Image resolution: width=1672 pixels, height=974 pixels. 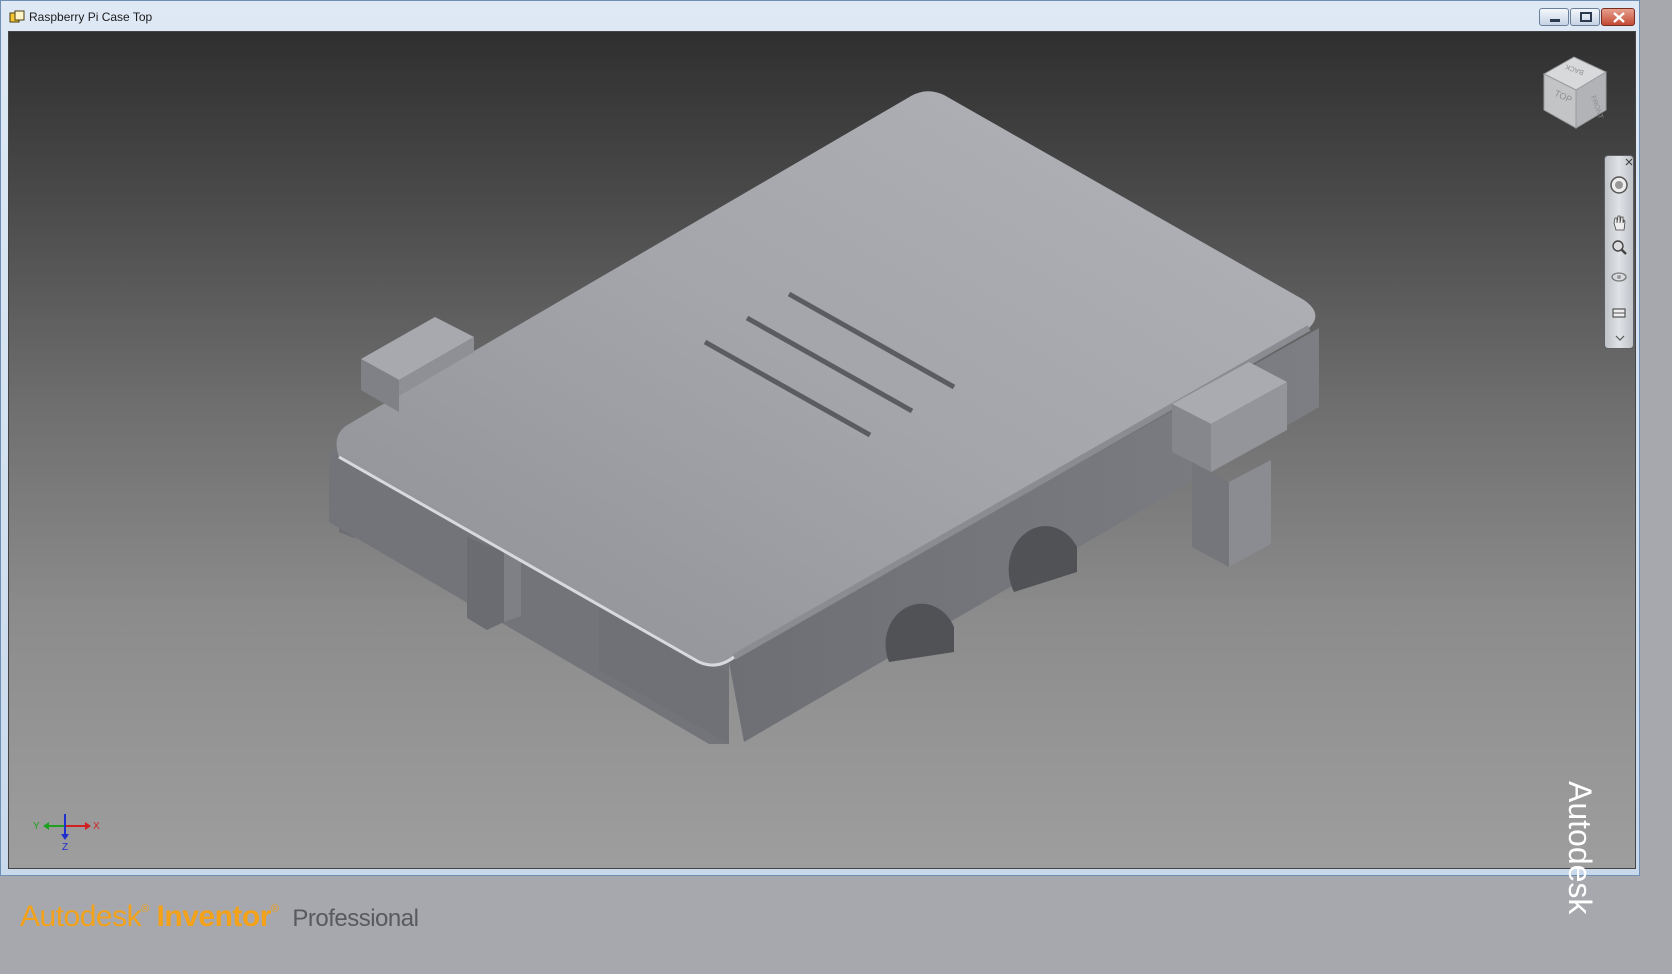 I want to click on look-at-icon, so click(x=1619, y=313).